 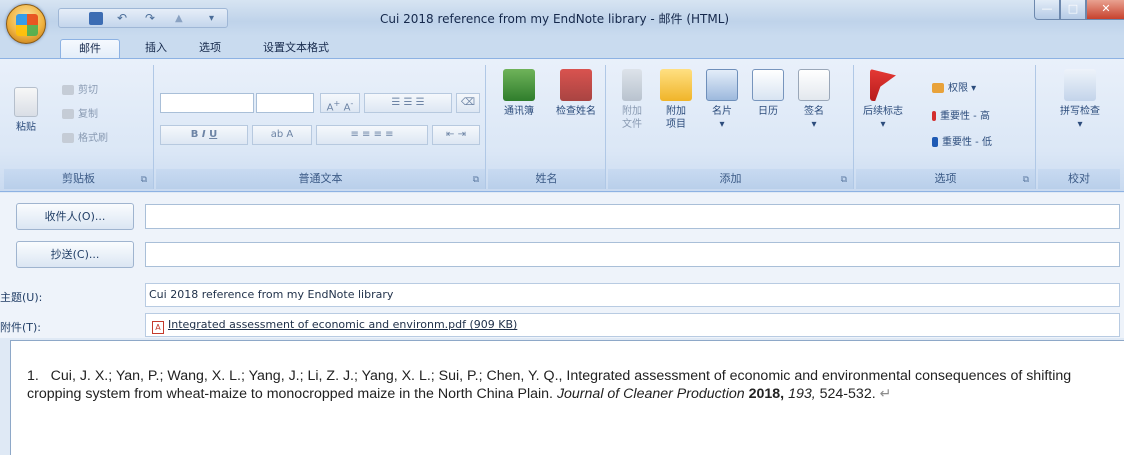 I want to click on tab-message: 邮件, so click(x=90, y=49).